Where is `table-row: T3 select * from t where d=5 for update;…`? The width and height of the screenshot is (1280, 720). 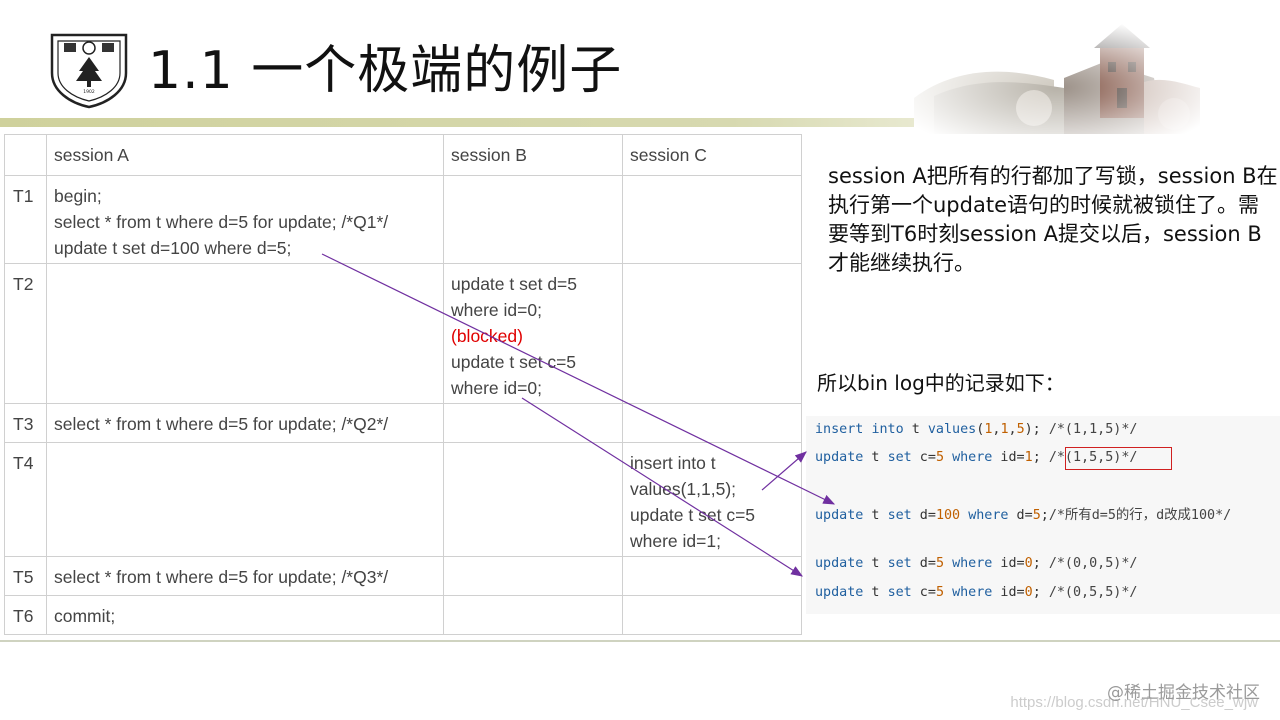
table-row: T3 select * from t where d=5 for update;… is located at coordinates (403, 423).